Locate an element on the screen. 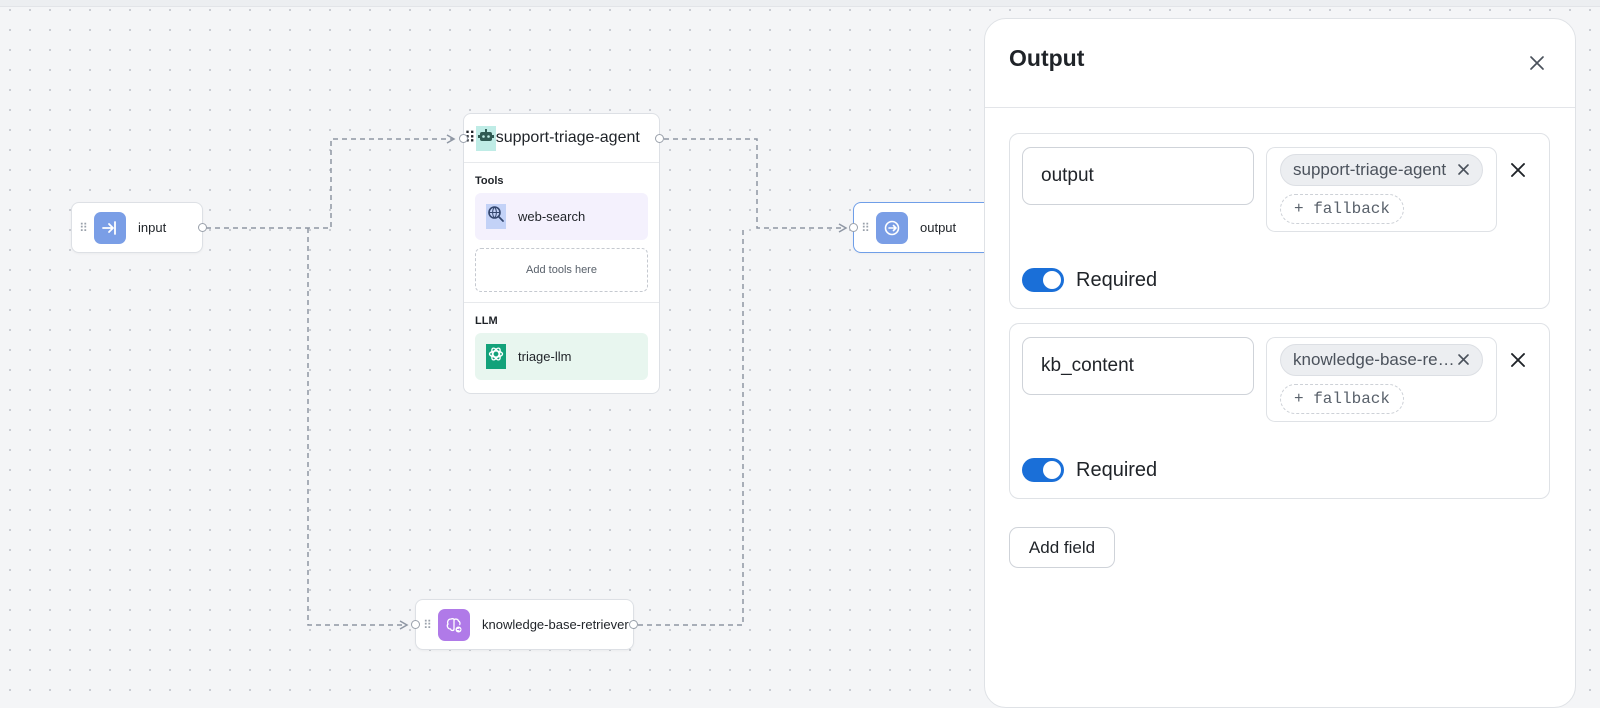 The height and width of the screenshot is (708, 1600). source-box: knowledge-base-retriever + fallback is located at coordinates (1381, 379).